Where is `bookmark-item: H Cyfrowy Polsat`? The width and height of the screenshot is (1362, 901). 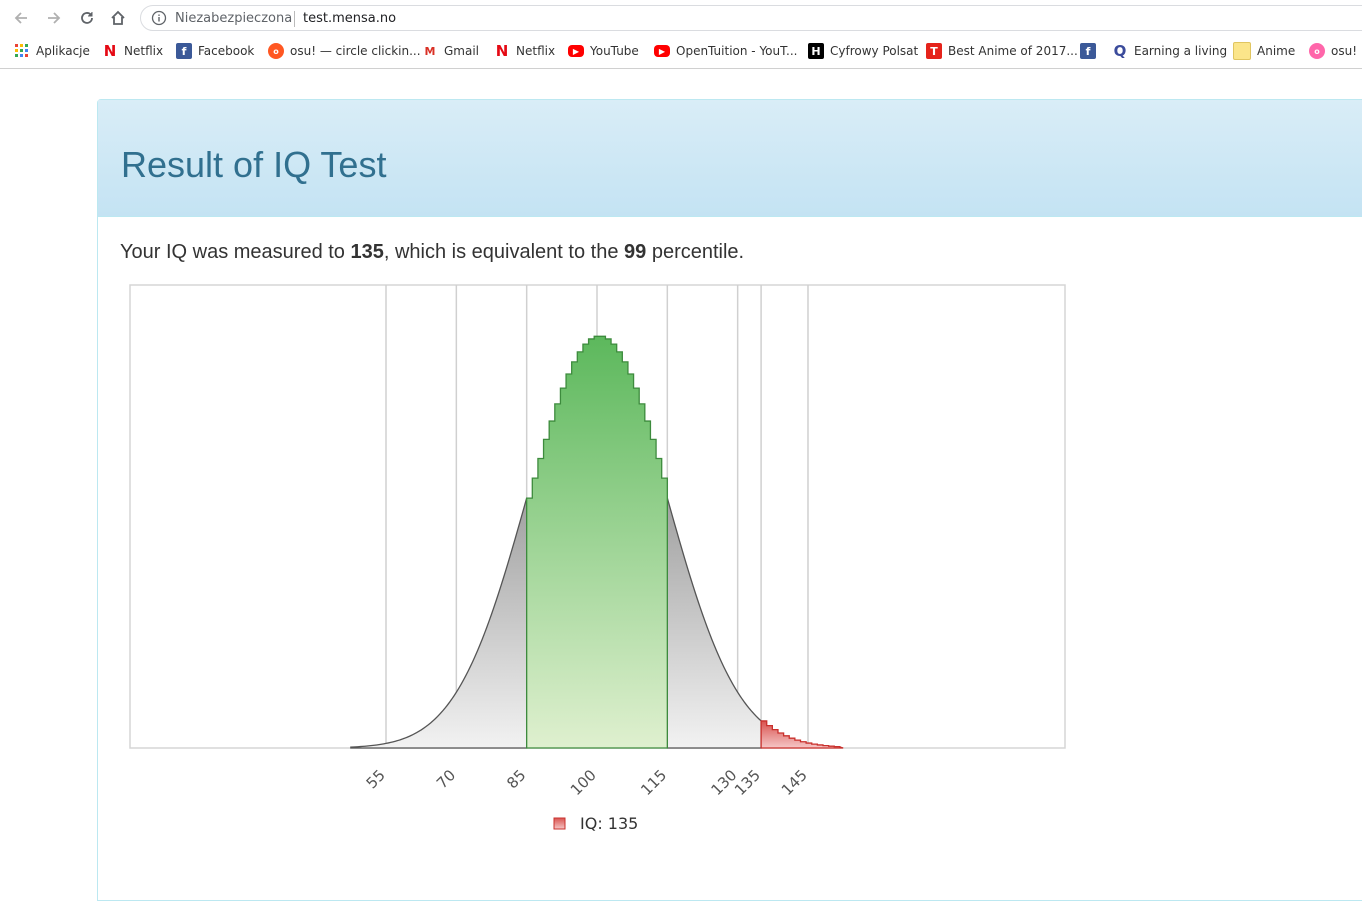
bookmark-item: H Cyfrowy Polsat is located at coordinates (863, 51).